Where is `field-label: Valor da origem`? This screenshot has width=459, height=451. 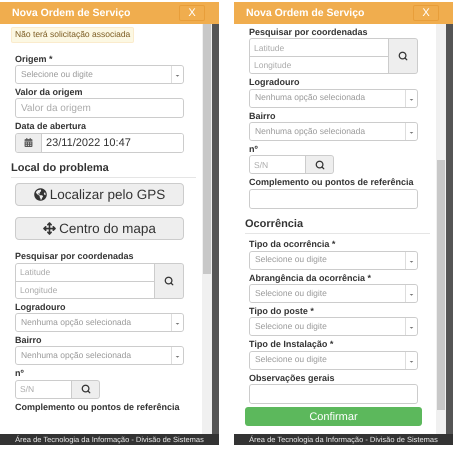
field-label: Valor da origem is located at coordinates (49, 92).